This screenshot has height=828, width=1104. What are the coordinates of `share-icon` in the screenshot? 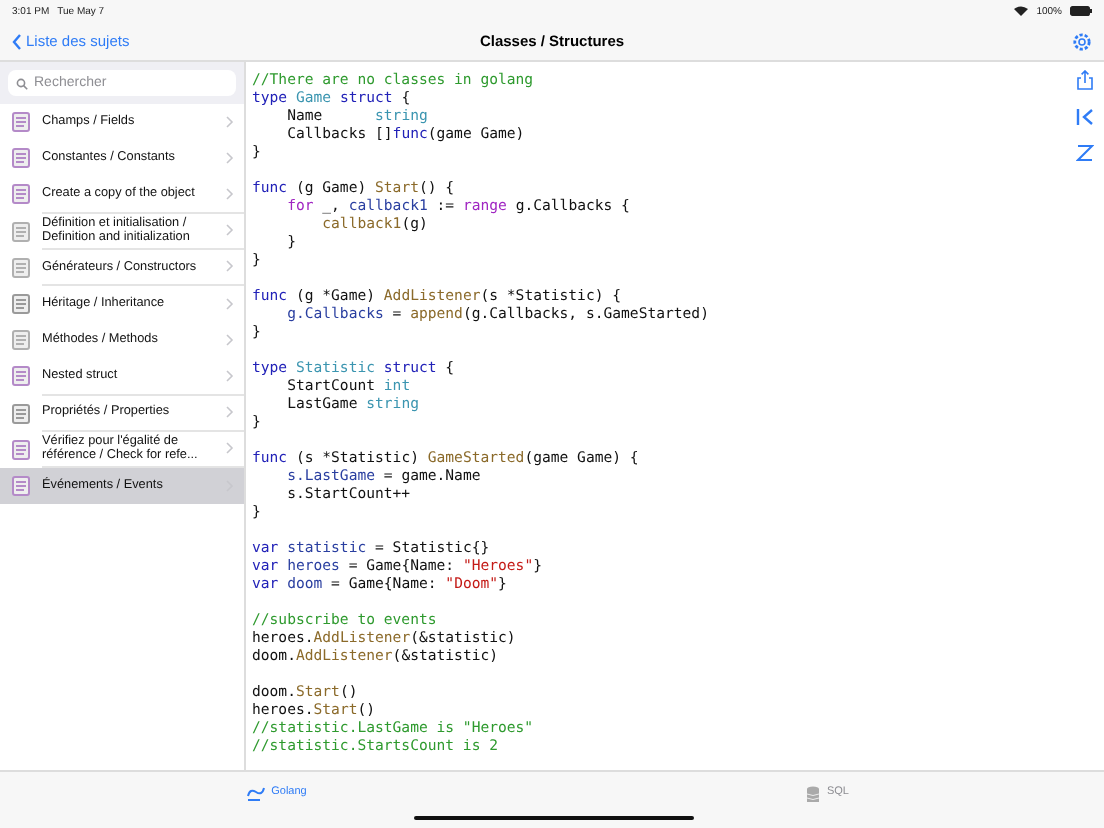 It's located at (1084, 80).